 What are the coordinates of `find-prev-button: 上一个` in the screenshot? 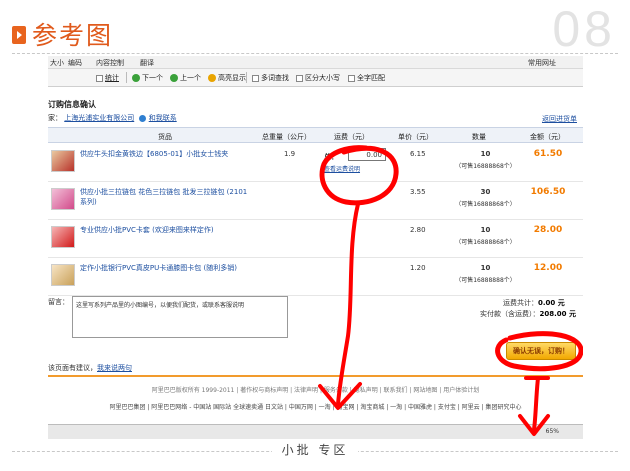 It's located at (185, 78).